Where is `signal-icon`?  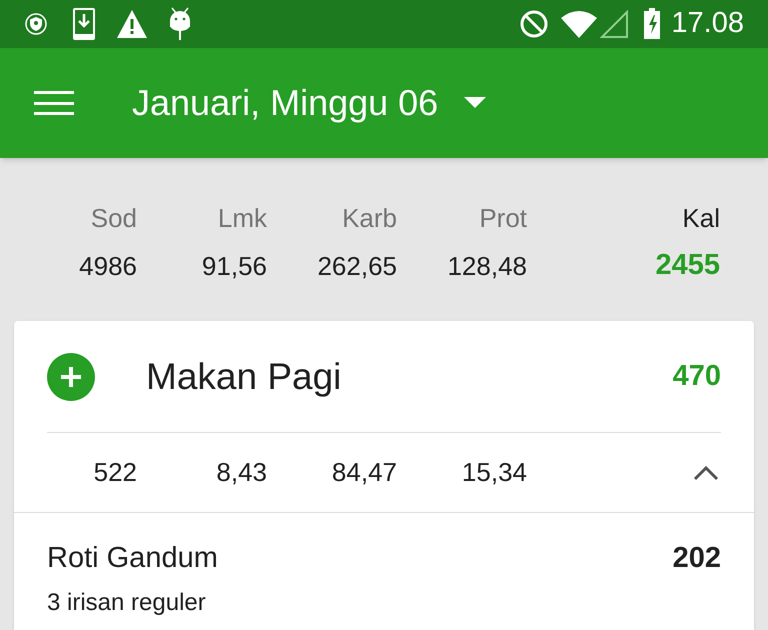 signal-icon is located at coordinates (614, 24).